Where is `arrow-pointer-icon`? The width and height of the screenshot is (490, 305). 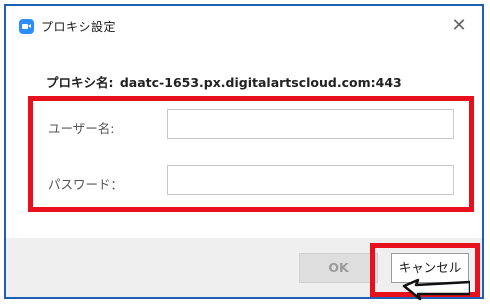 arrow-pointer-icon is located at coordinates (436, 289).